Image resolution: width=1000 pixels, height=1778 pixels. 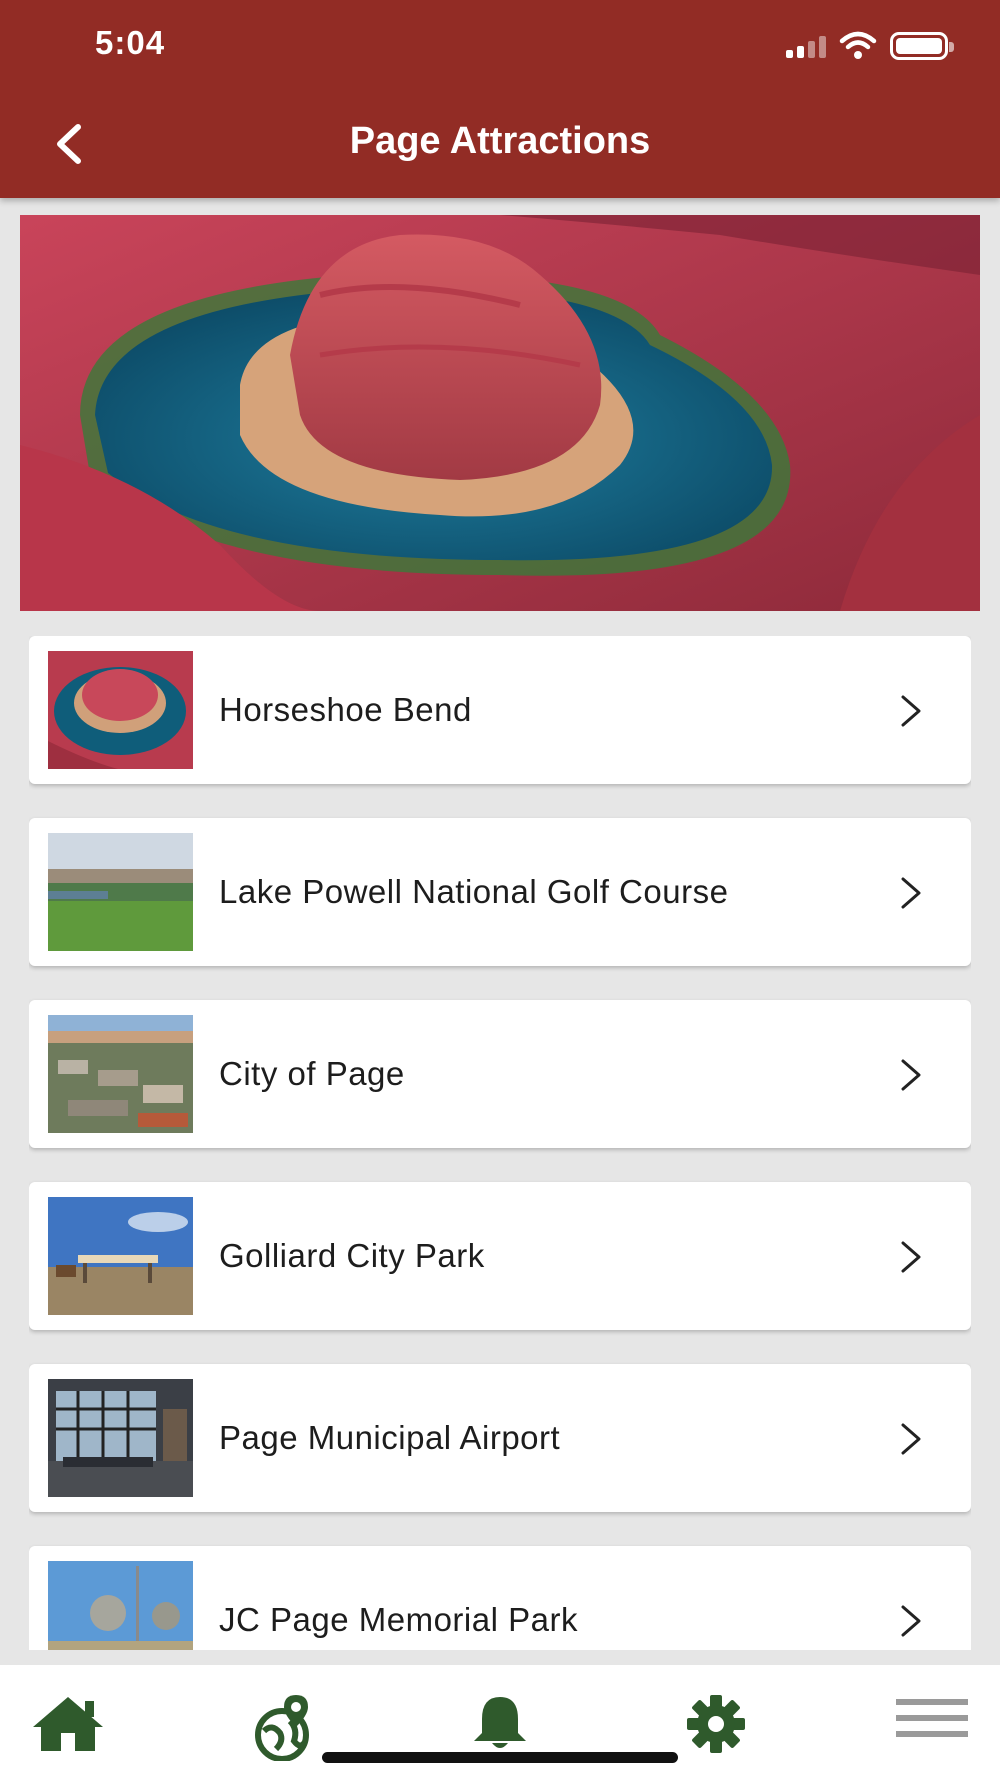 What do you see at coordinates (858, 45) in the screenshot?
I see `wifi-icon` at bounding box center [858, 45].